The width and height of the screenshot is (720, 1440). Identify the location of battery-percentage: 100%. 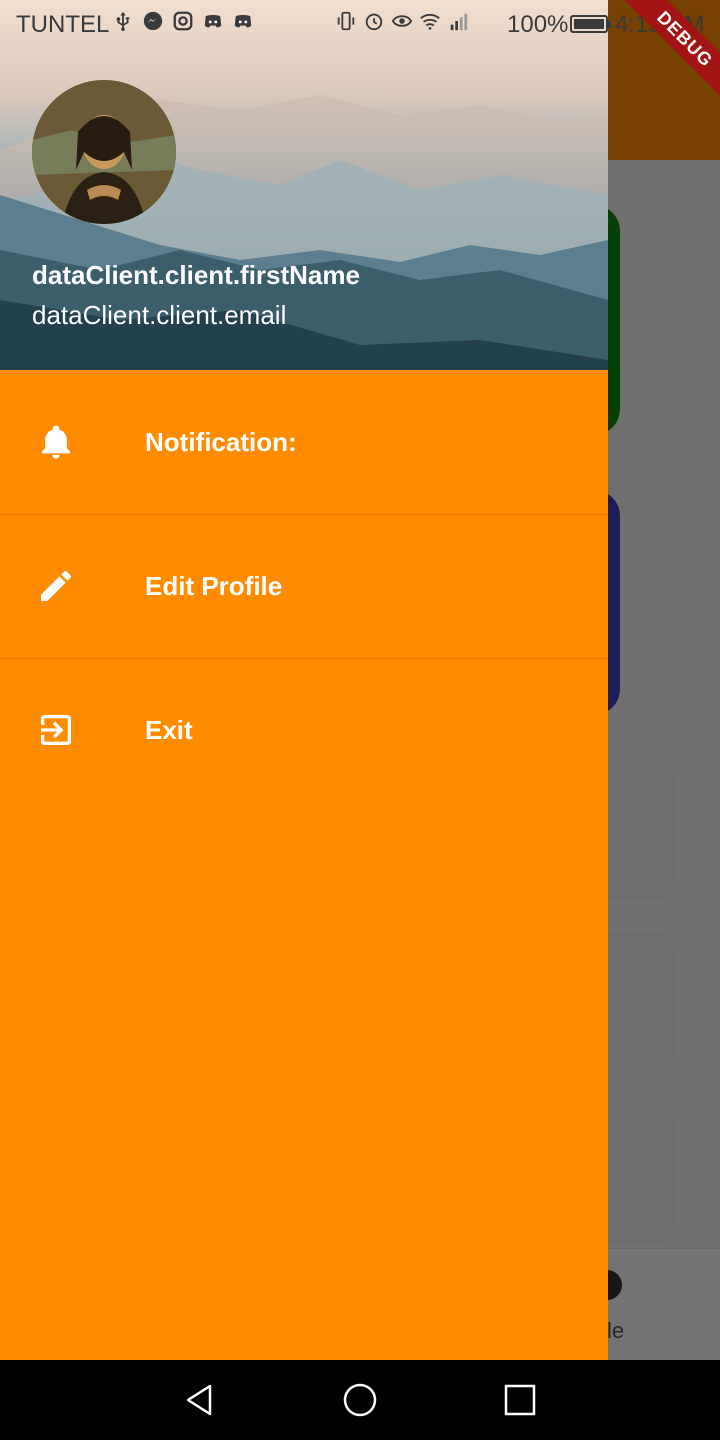
(538, 24).